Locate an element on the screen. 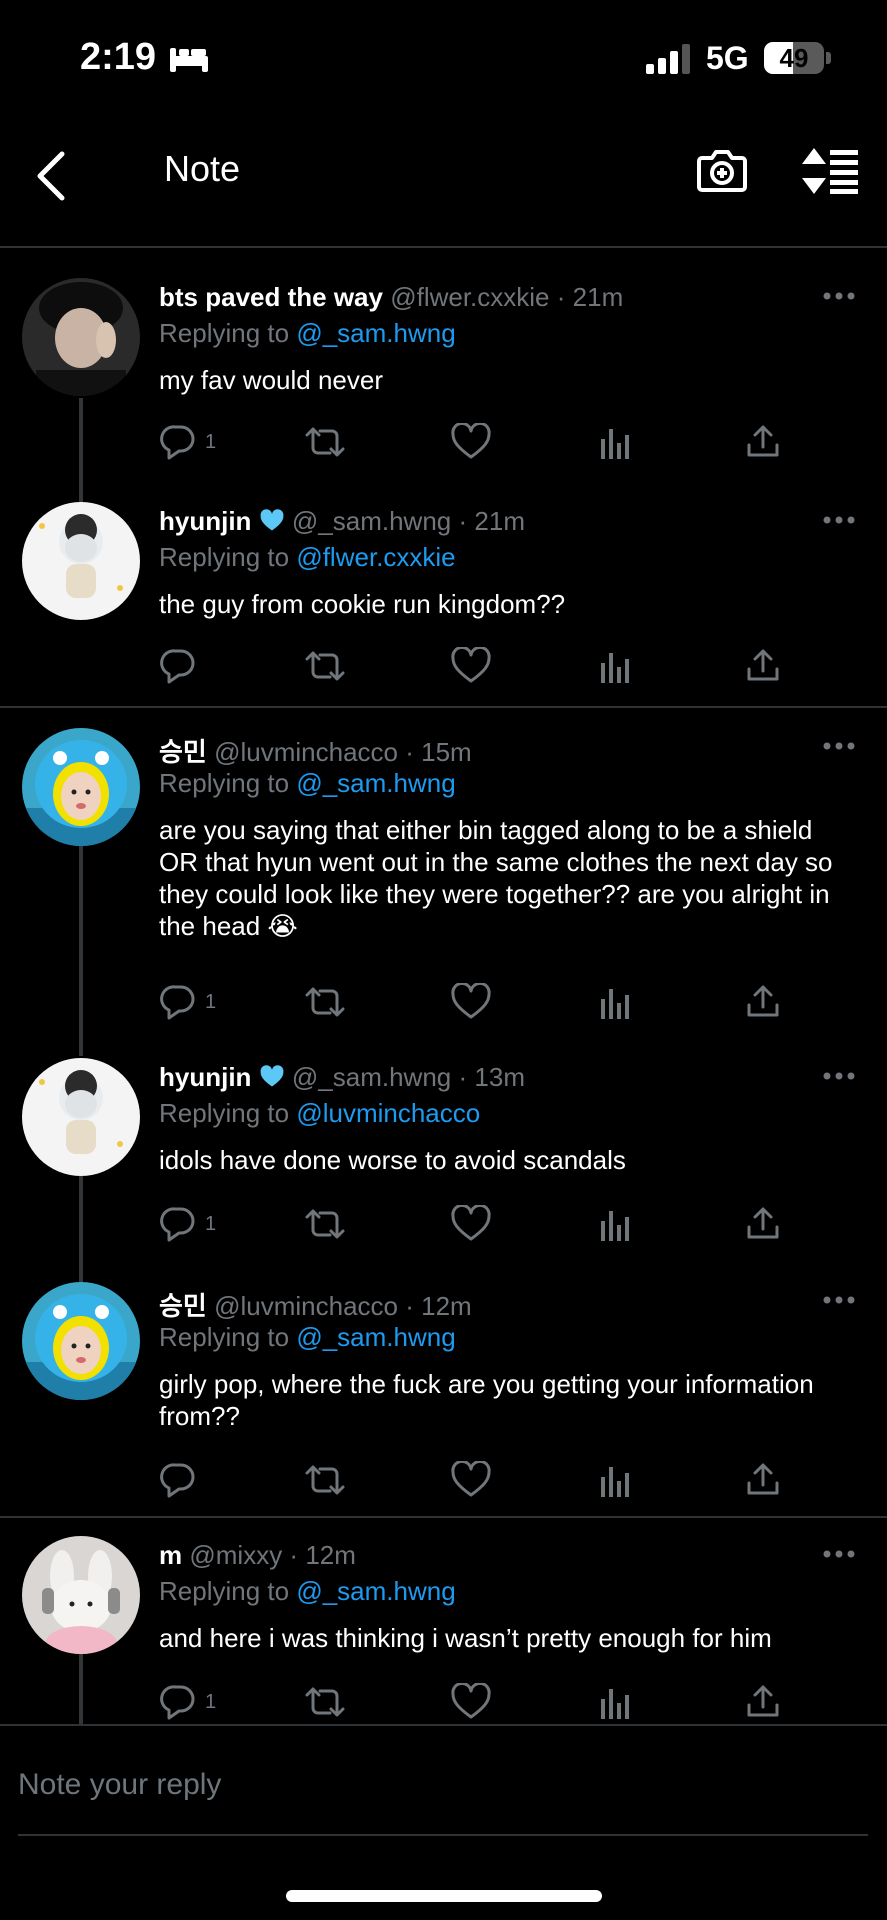  reply-count: 1 is located at coordinates (211, 1701).